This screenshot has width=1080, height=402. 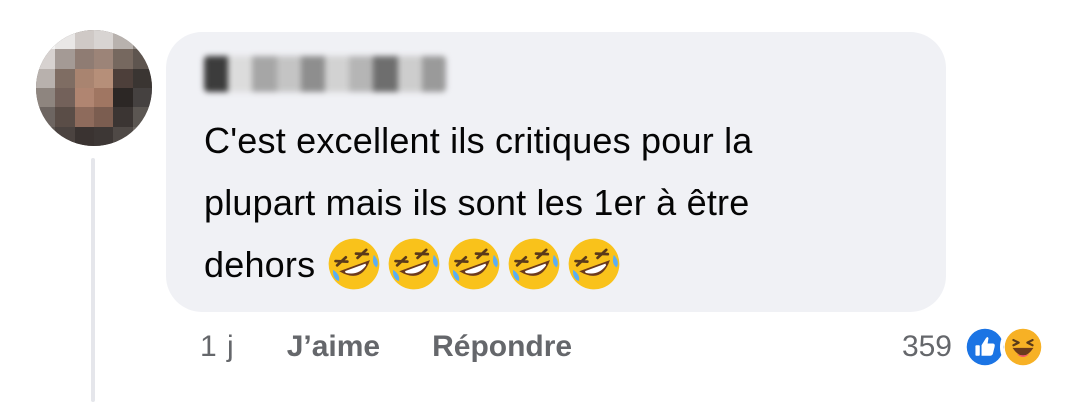 I want to click on emoji-group, so click(x=474, y=264).